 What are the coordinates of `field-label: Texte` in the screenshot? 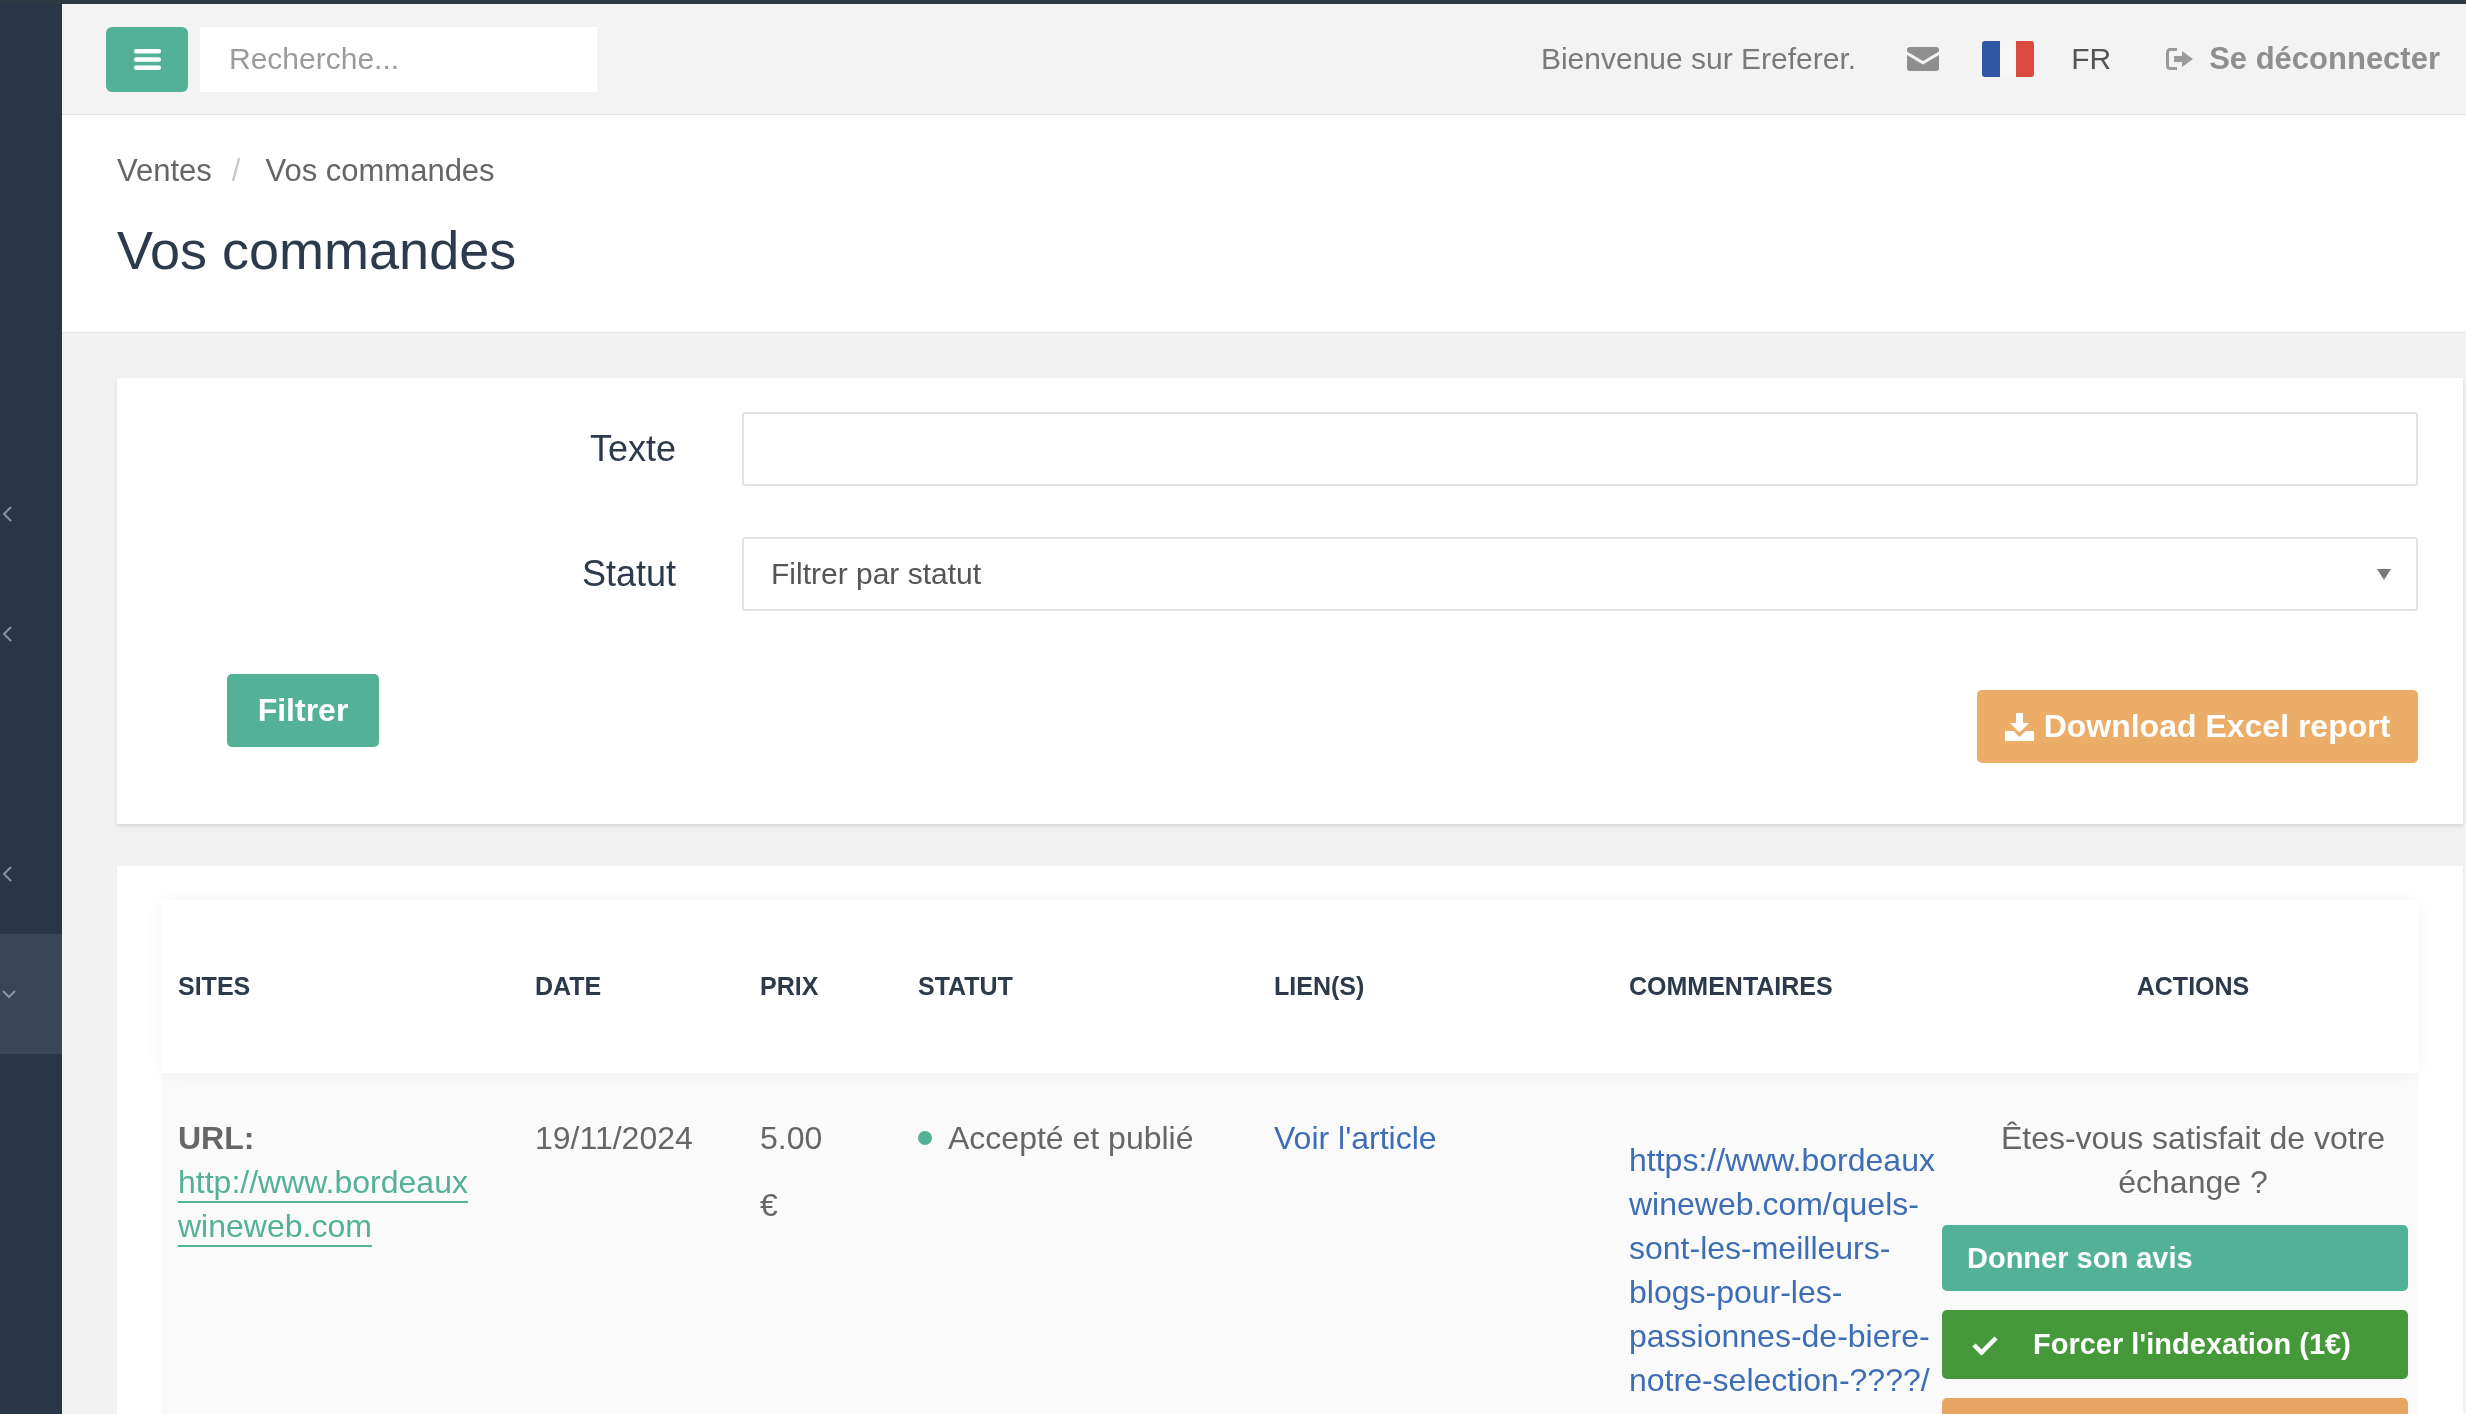 It's located at (632, 449).